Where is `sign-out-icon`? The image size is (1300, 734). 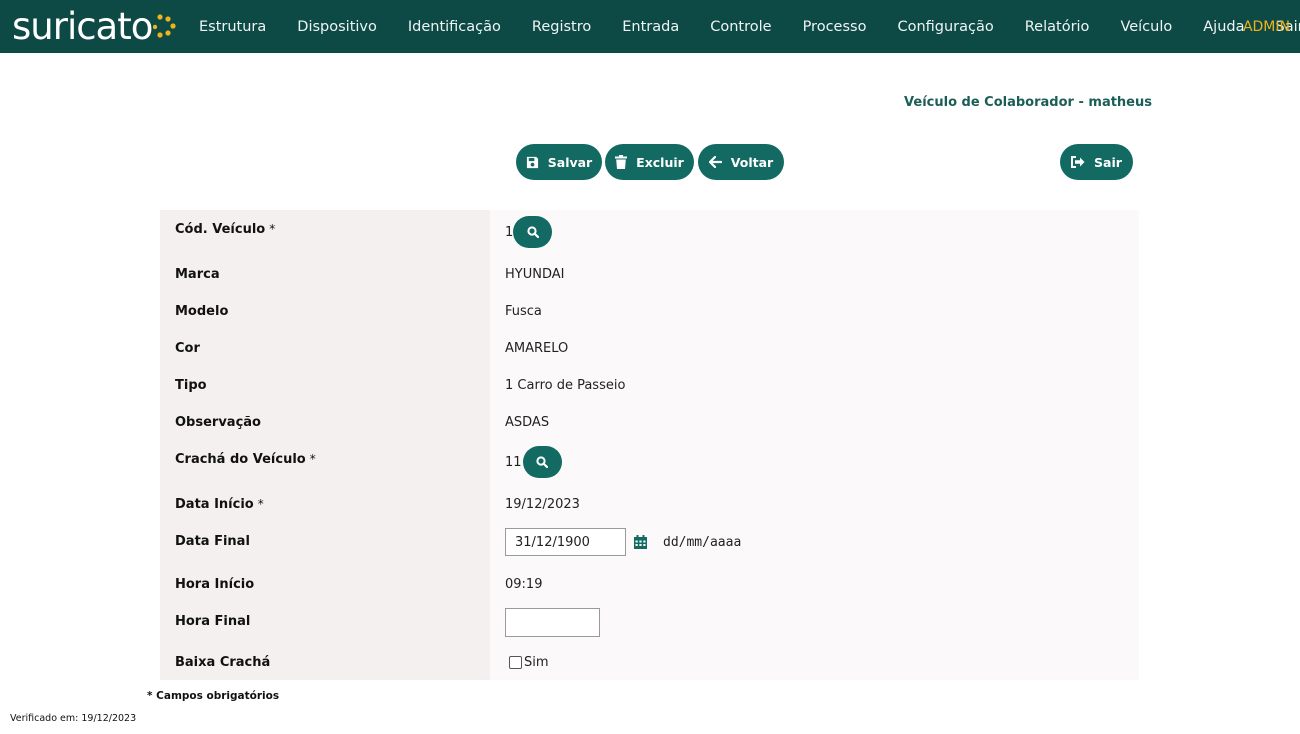 sign-out-icon is located at coordinates (1078, 162).